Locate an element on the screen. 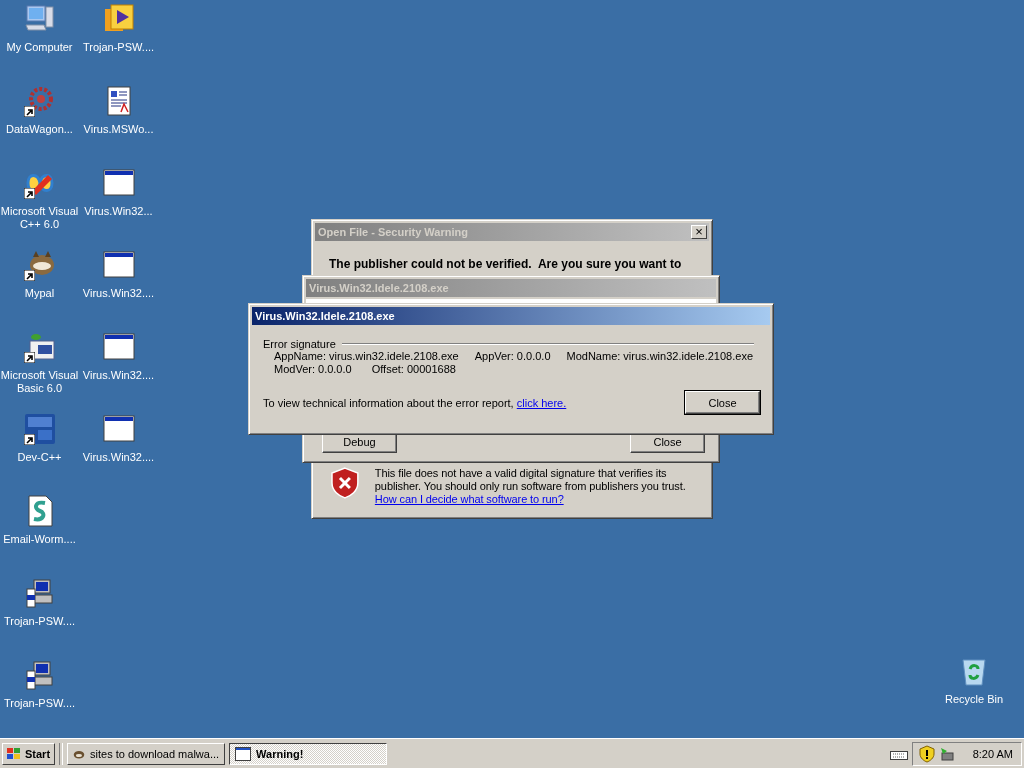 The width and height of the screenshot is (1024, 768). signature-field: AppName: virus.win32.idele.2108.exe is located at coordinates (366, 356).